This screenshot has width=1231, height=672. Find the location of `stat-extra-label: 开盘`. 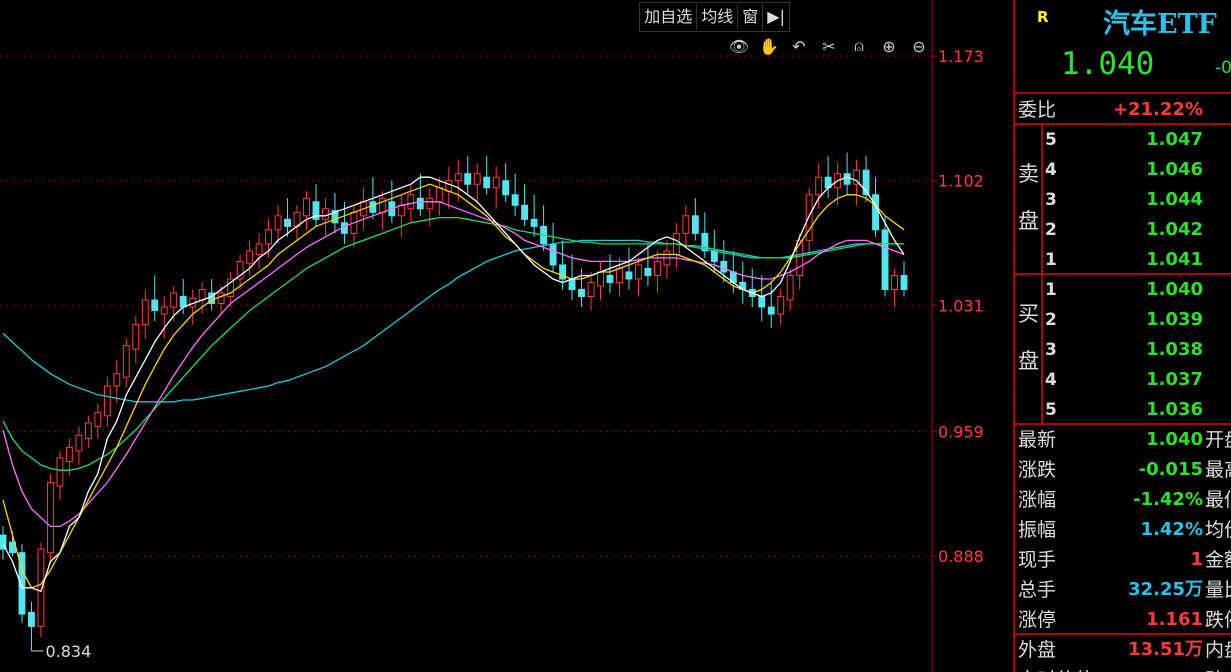

stat-extra-label: 开盘 is located at coordinates (1218, 440).